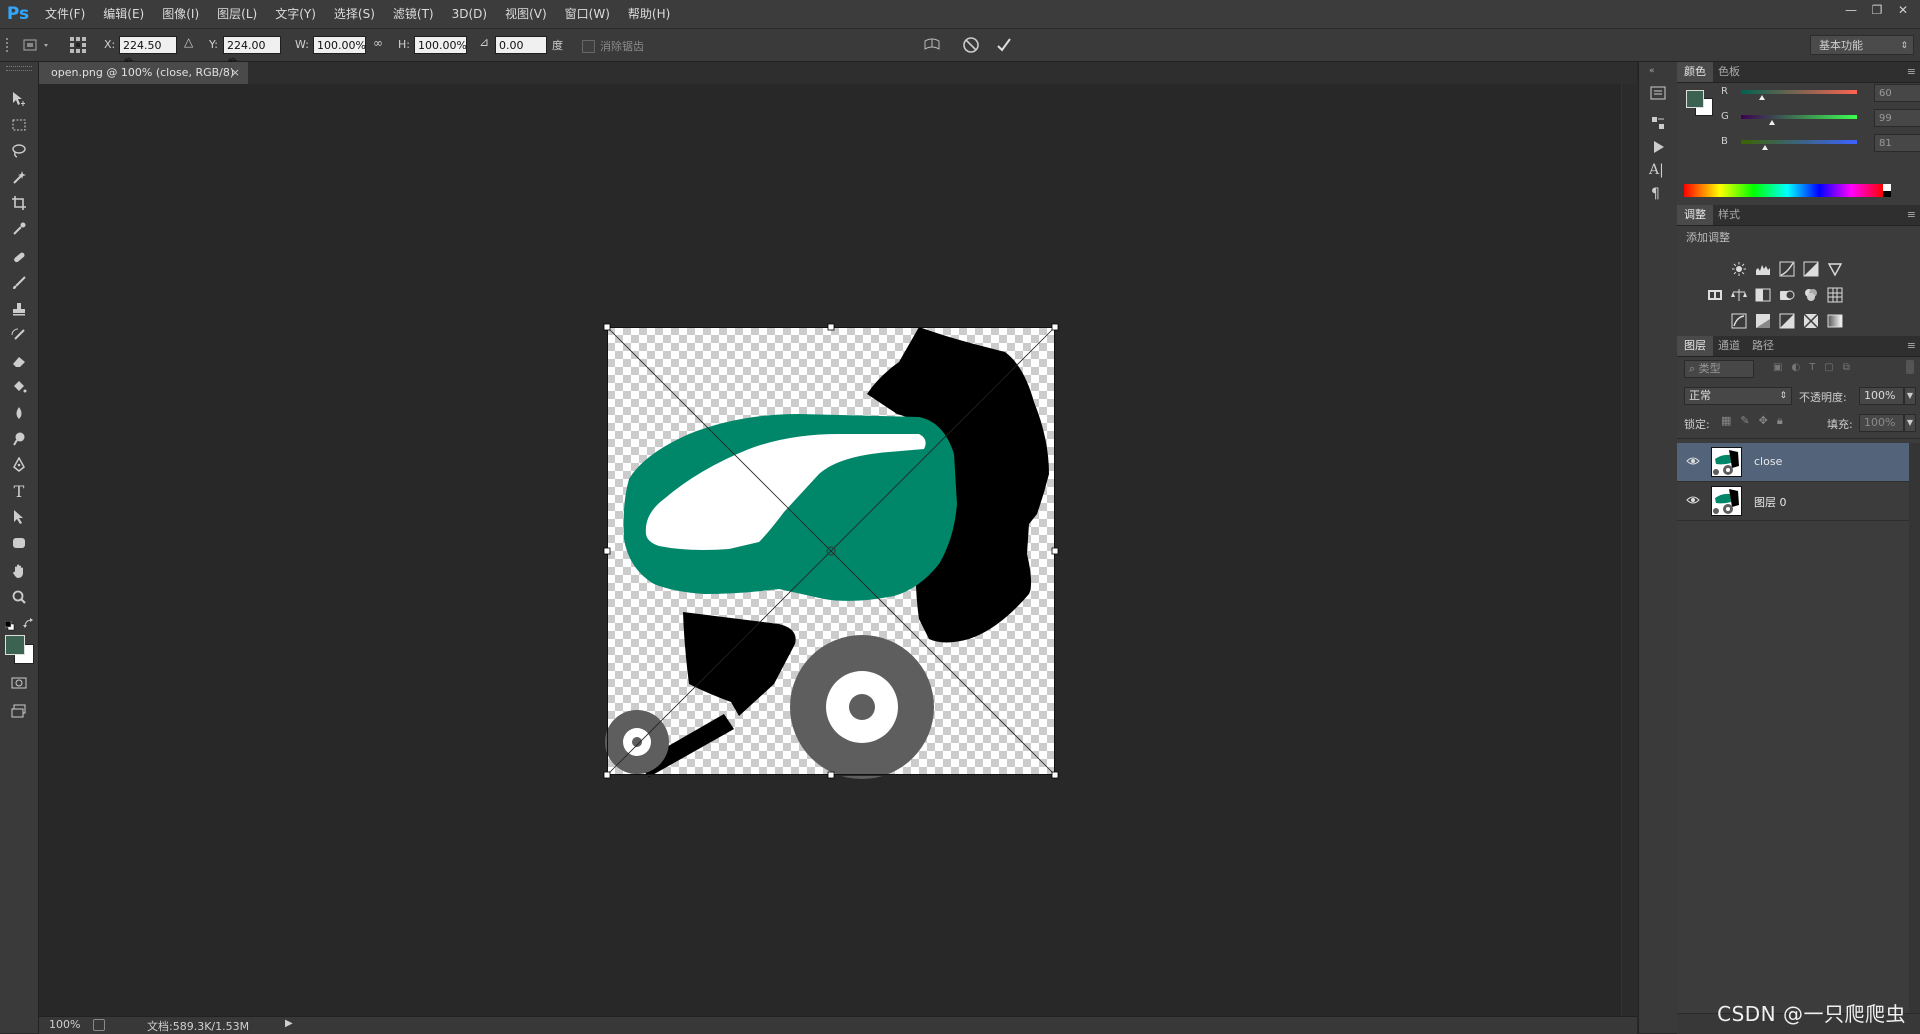  What do you see at coordinates (1660, 195) in the screenshot?
I see `paragraph-panel-icon: ¶` at bounding box center [1660, 195].